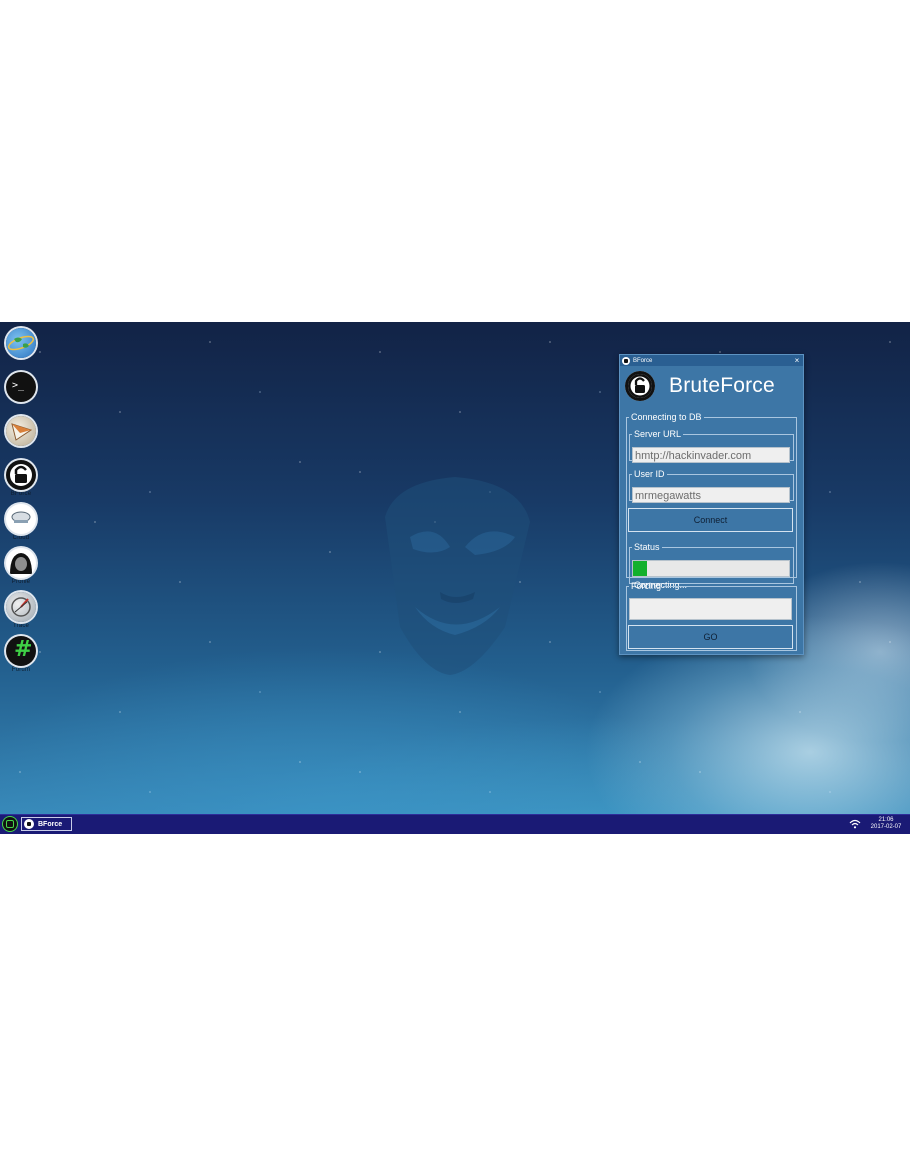 The height and width of the screenshot is (1155, 910). I want to click on clock-date: 2017-02-07, so click(886, 827).